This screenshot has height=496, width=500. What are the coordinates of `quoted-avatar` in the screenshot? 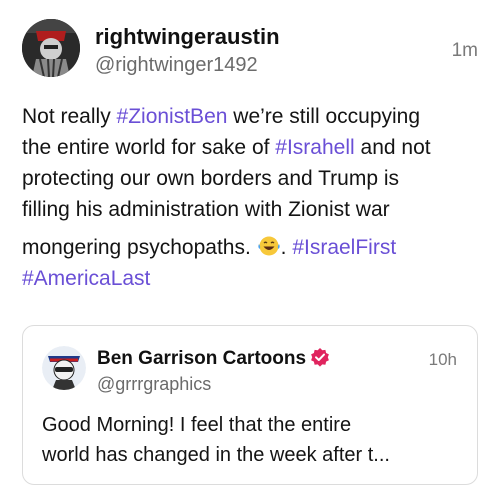 It's located at (64, 368).